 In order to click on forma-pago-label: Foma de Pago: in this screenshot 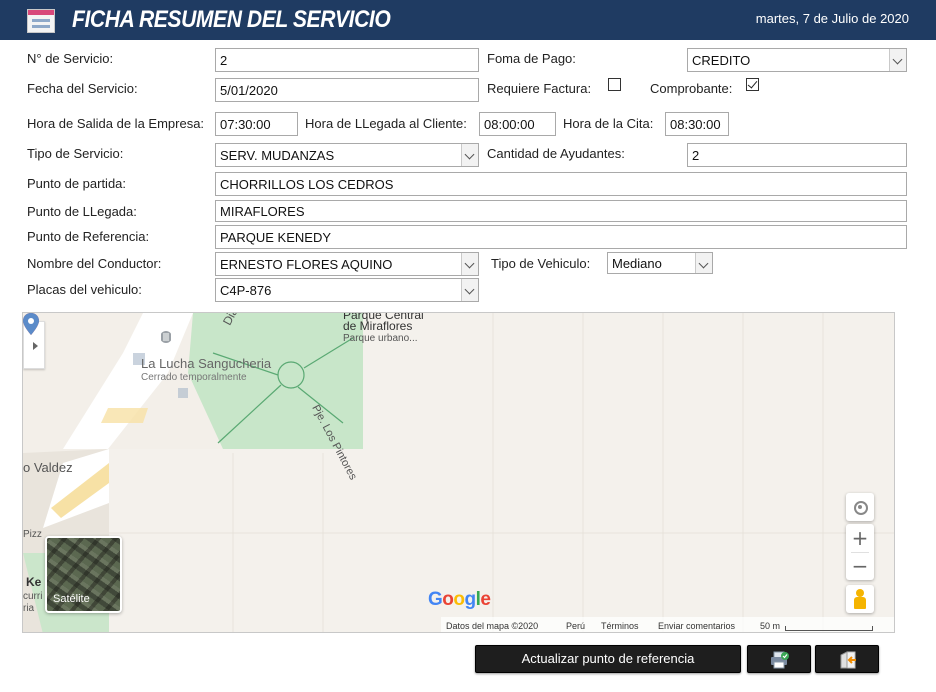, I will do `click(531, 58)`.